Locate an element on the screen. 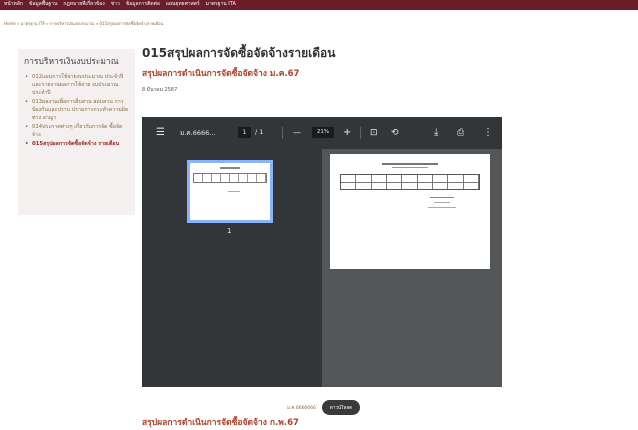 The width and height of the screenshot is (638, 430). pdf-toolbar: ☰ ม.ค.6666... 1 / 1 — 21% + ⊡ ⟲ ⤓ ⎙ ⋮ is located at coordinates (322, 133).